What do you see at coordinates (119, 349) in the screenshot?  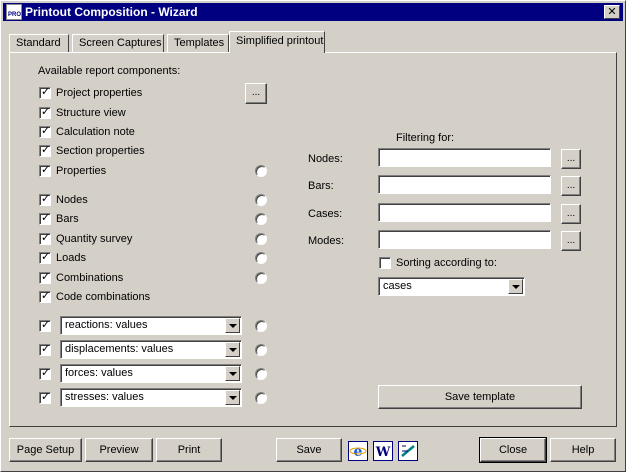 I see `displacements-select-value: displacements: values` at bounding box center [119, 349].